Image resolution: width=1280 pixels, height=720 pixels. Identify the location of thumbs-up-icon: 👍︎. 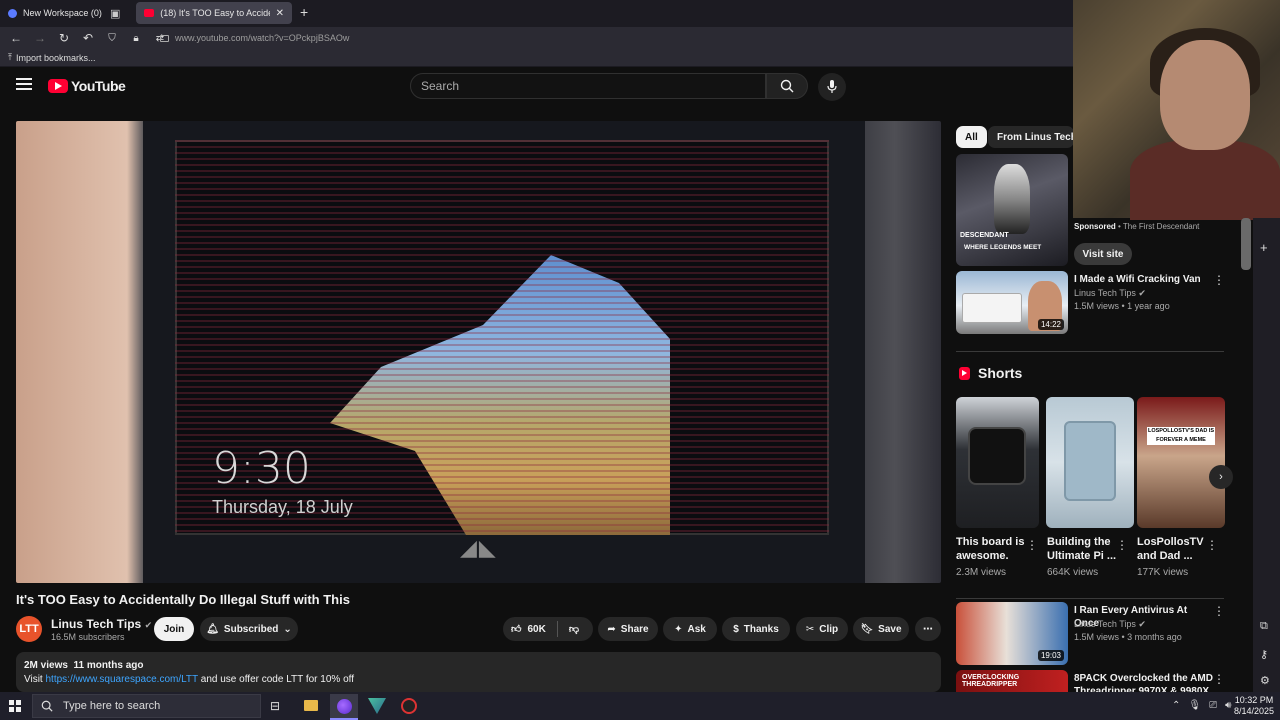
(516, 629).